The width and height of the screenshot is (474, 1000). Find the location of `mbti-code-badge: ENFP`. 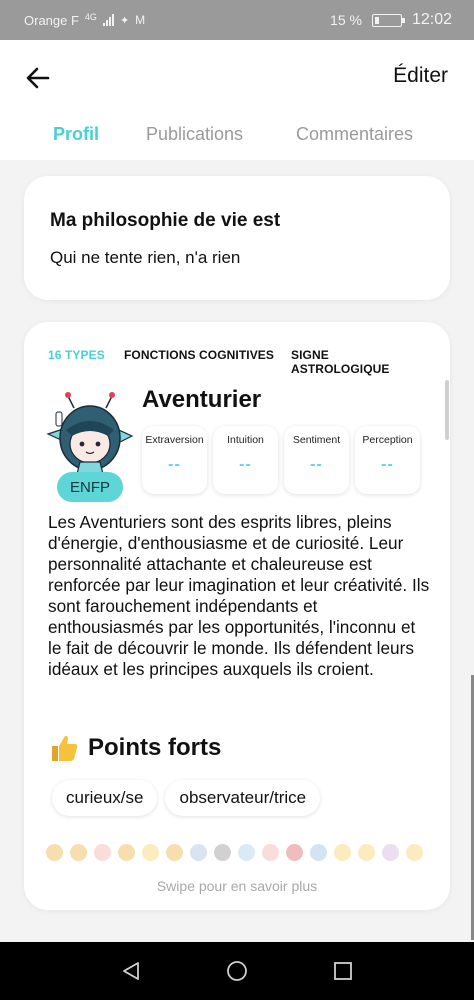

mbti-code-badge: ENFP is located at coordinates (90, 487).